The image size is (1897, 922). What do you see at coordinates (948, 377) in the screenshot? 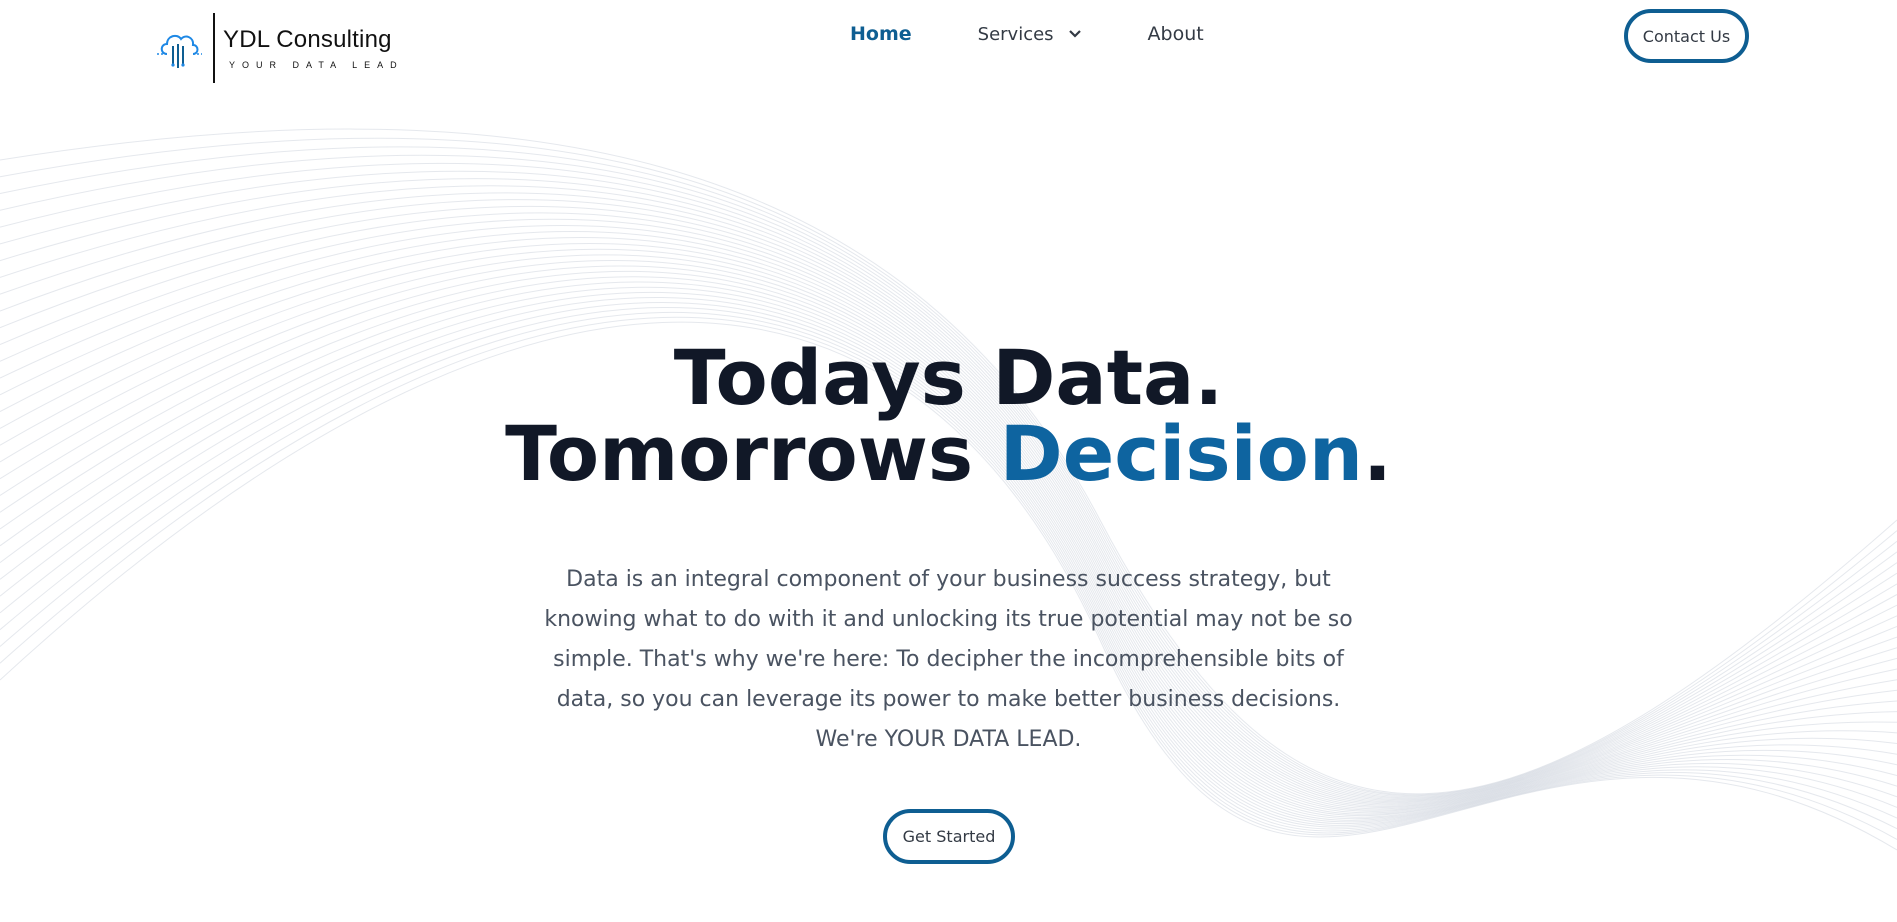
I see `hero-headline-line1: Todays Data.` at bounding box center [948, 377].